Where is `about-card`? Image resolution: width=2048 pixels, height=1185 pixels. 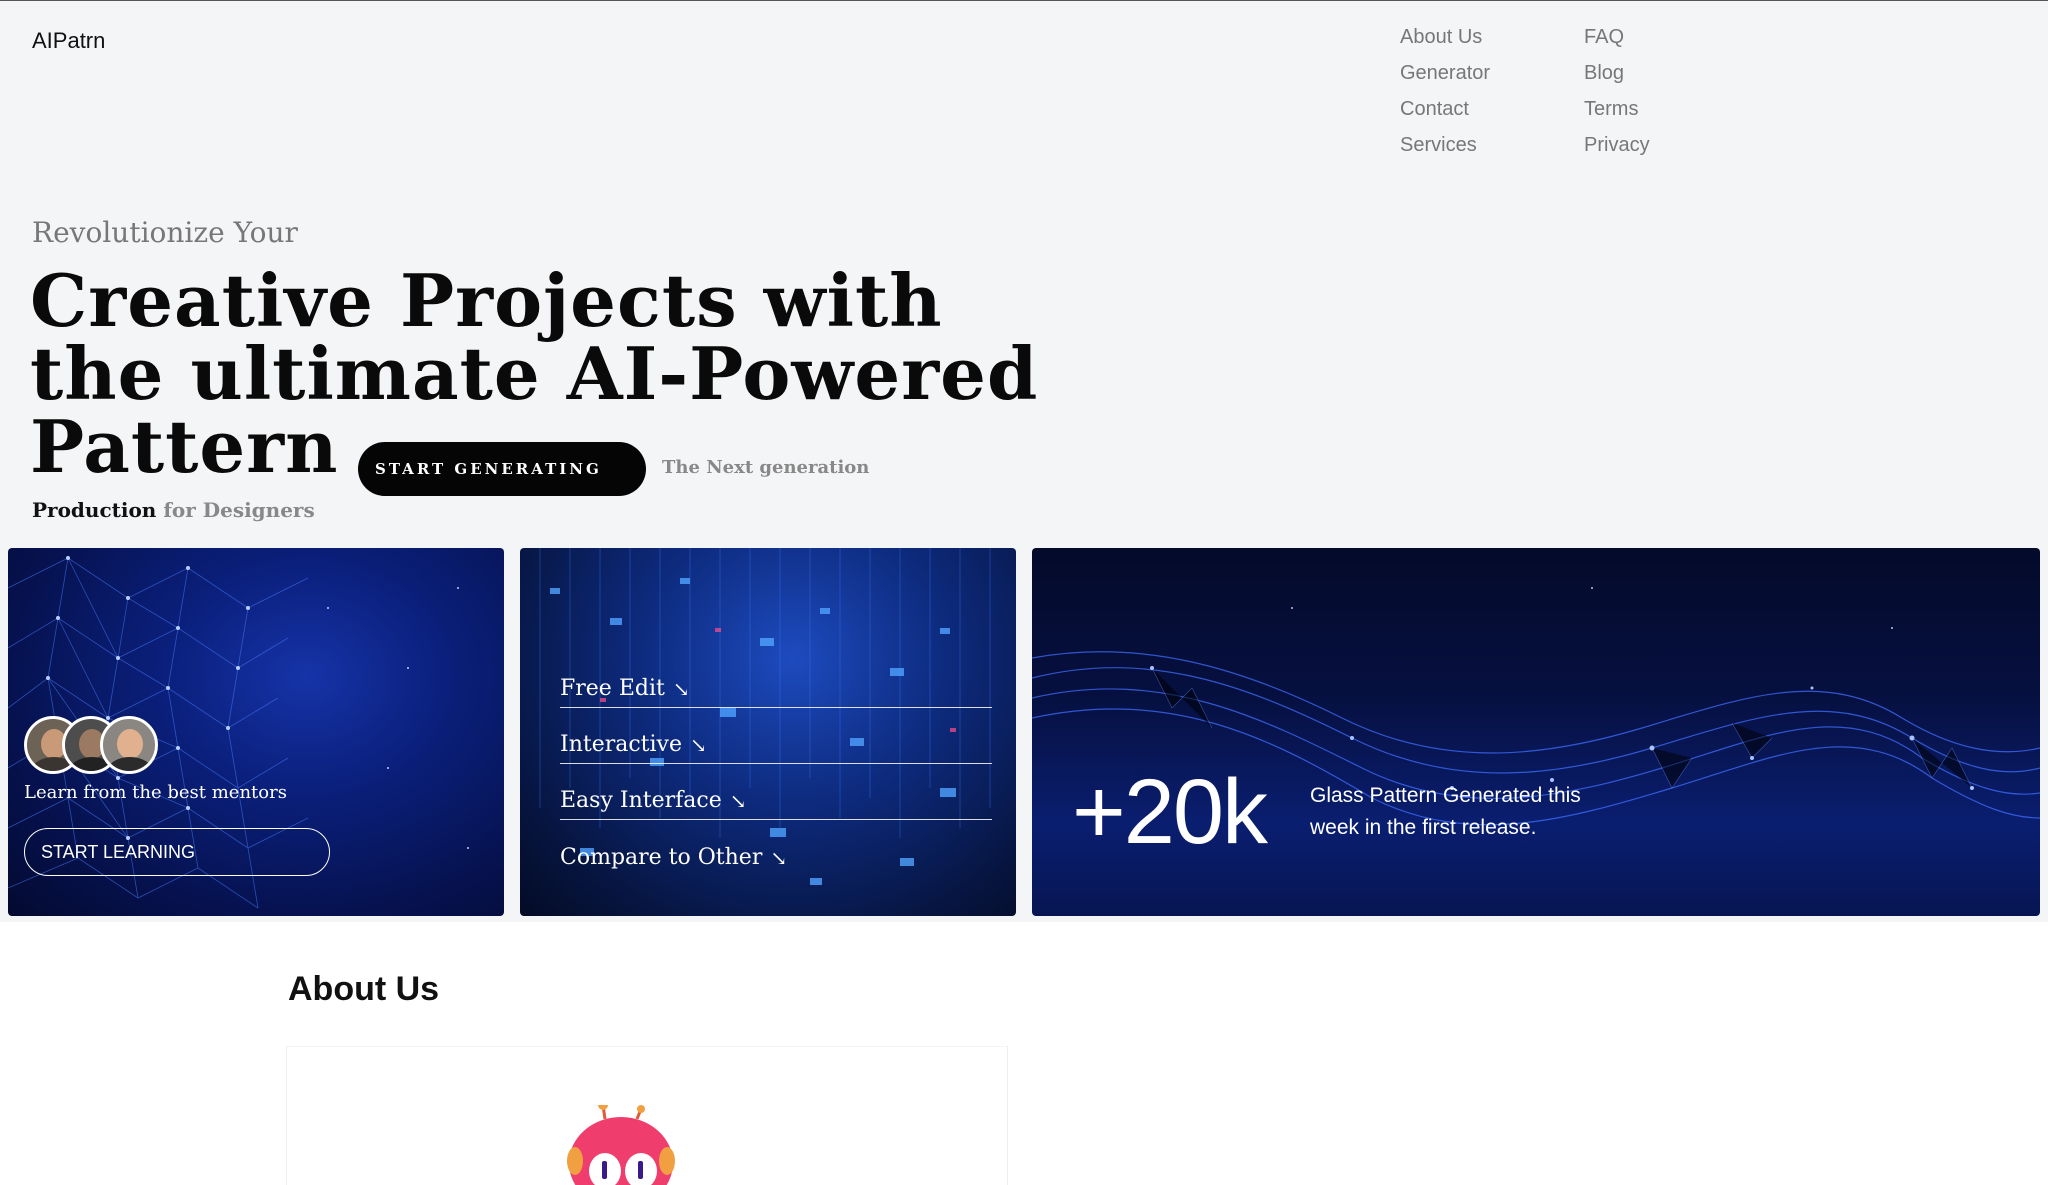
about-card is located at coordinates (647, 1115).